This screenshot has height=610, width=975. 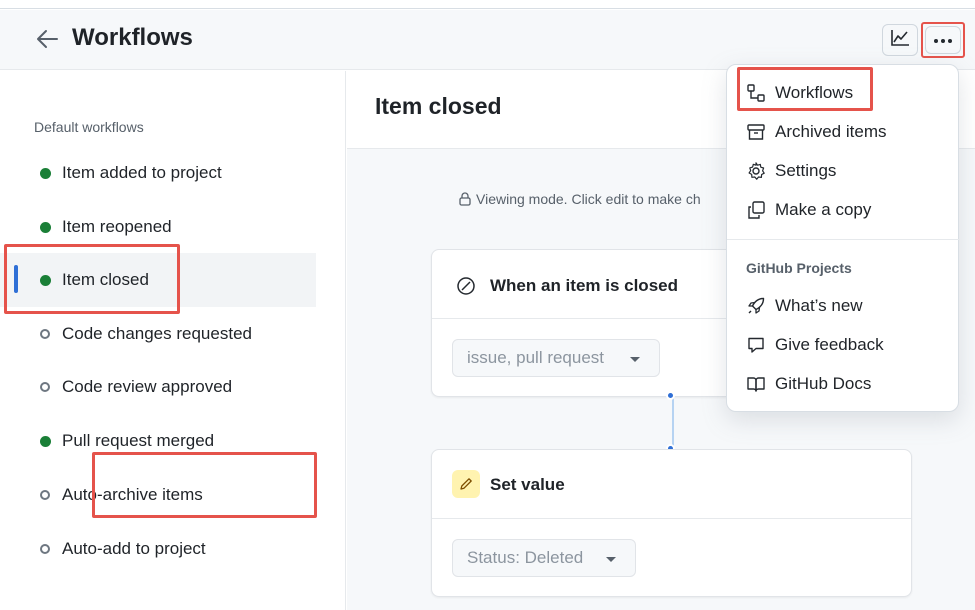 I want to click on sidebar-item-item-reopened: Item reopened, so click(x=158, y=227).